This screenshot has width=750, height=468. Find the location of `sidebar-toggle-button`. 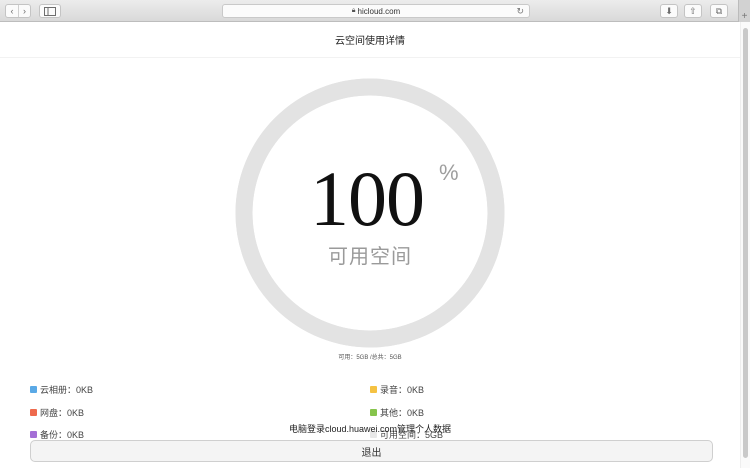

sidebar-toggle-button is located at coordinates (50, 11).